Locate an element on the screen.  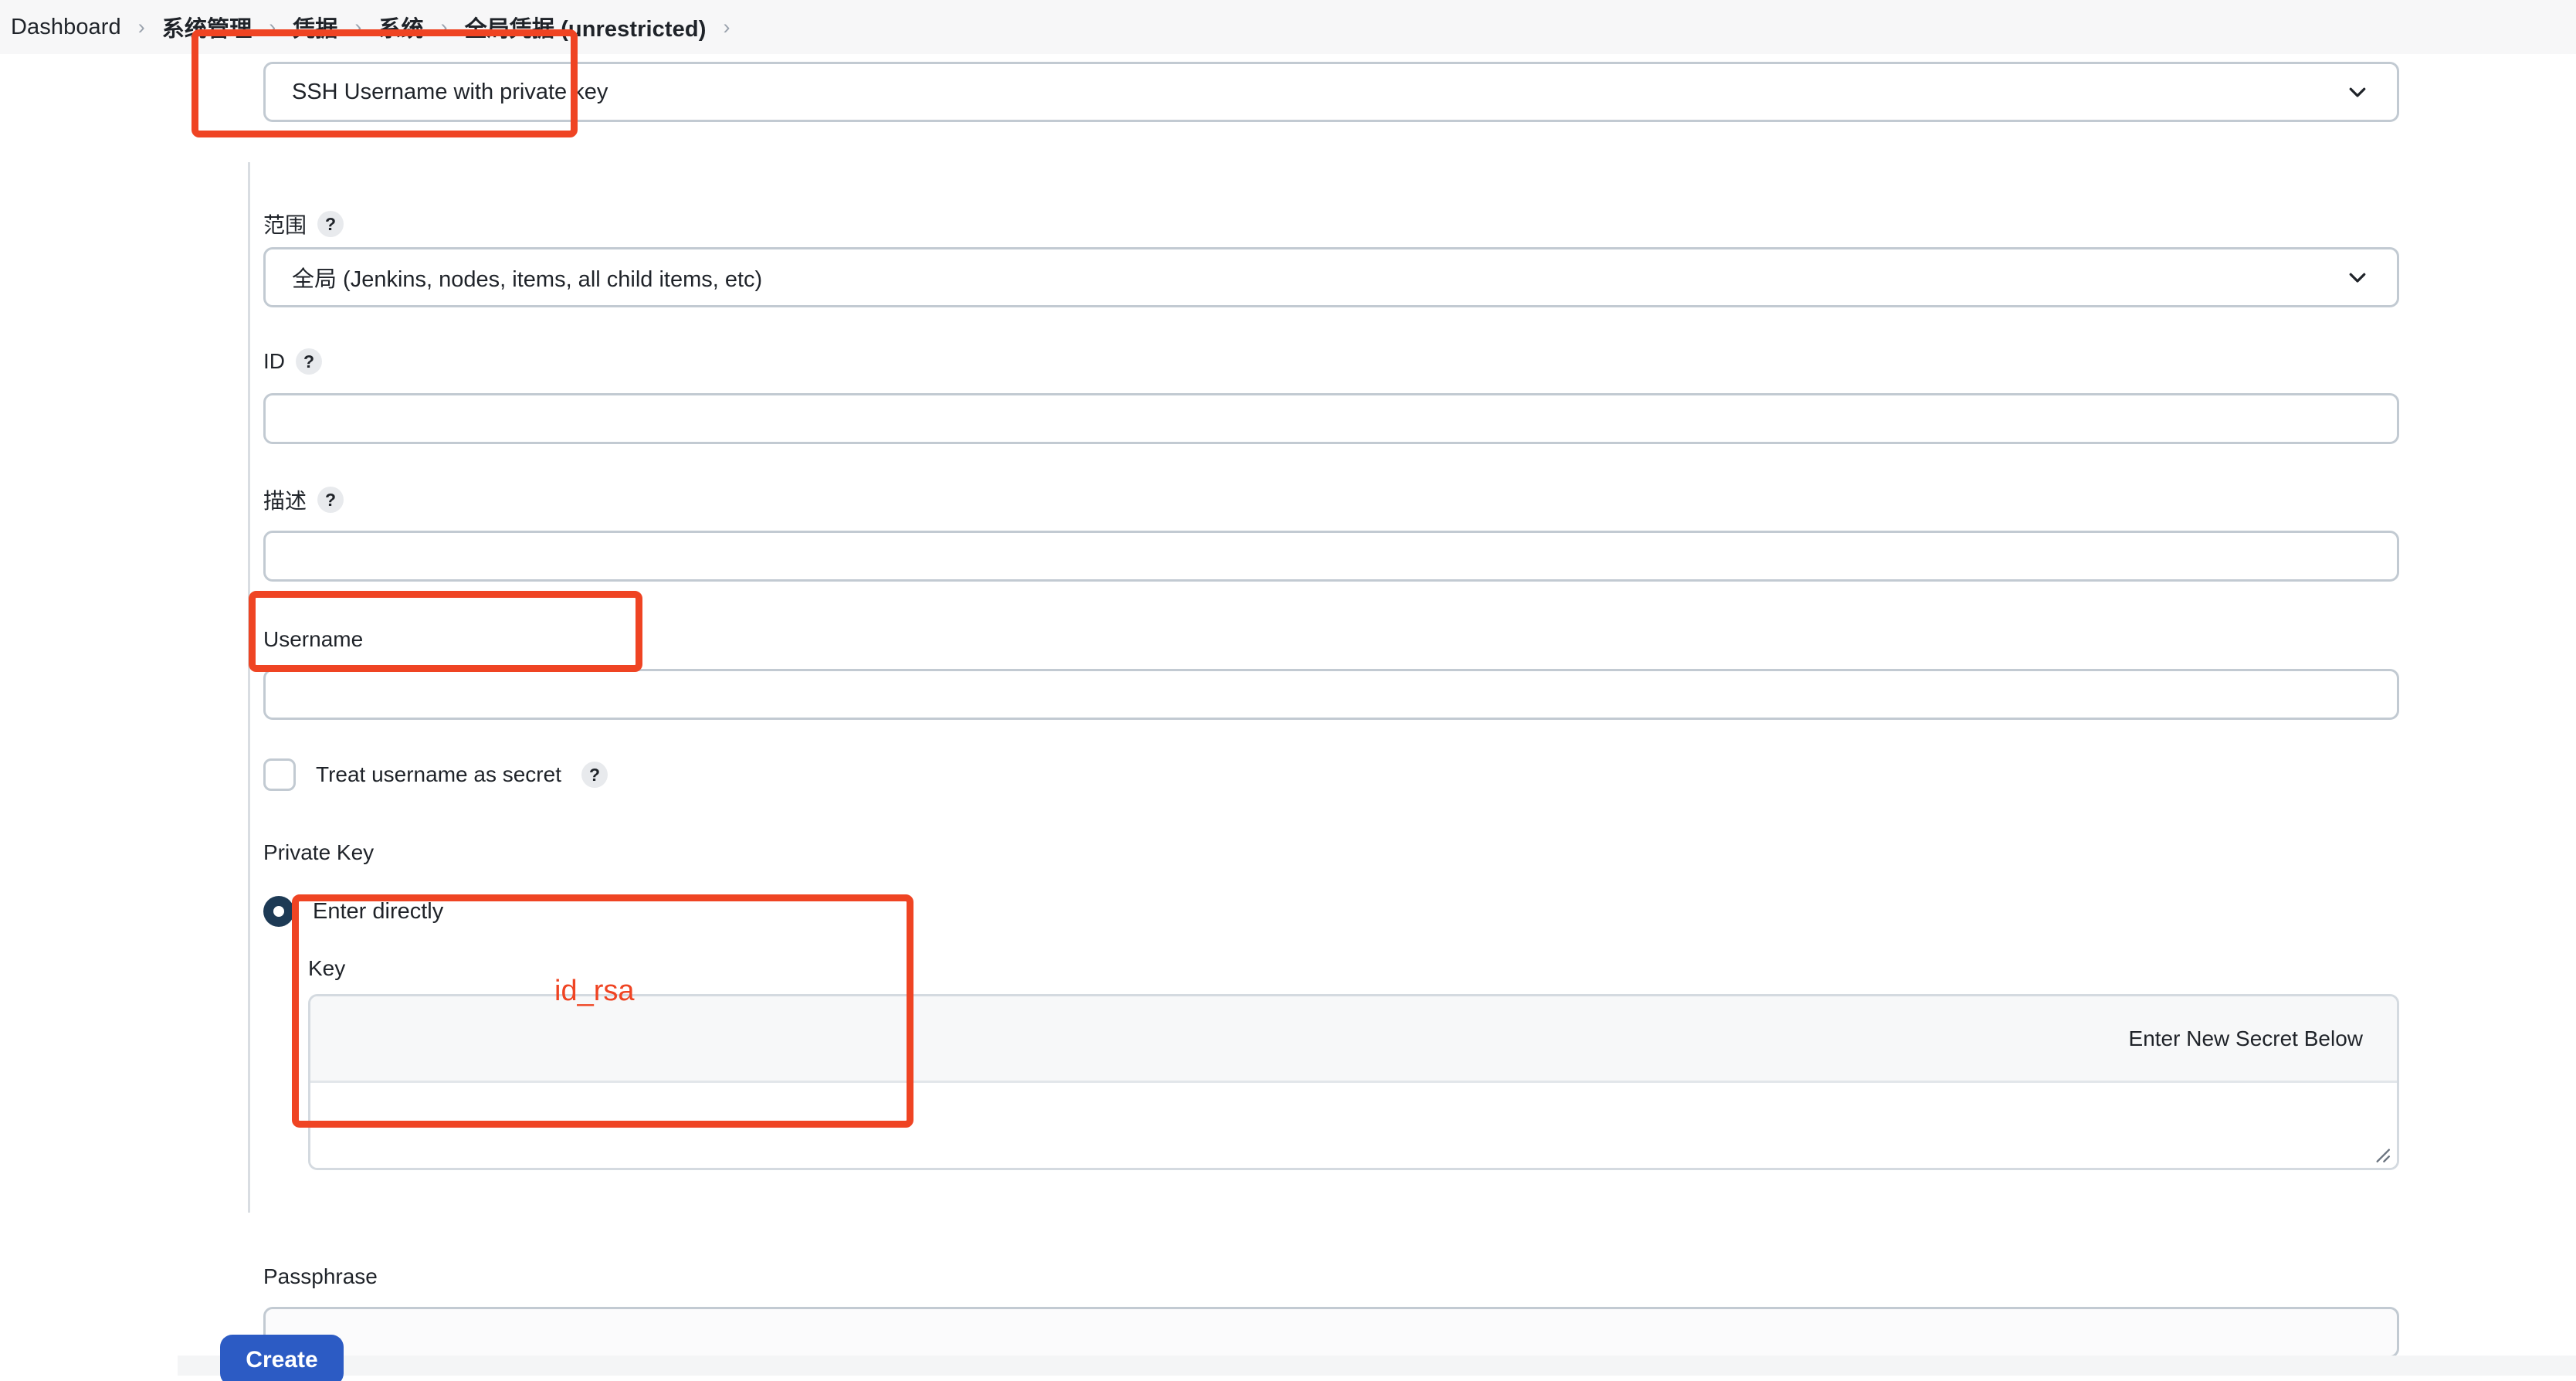
username-label-text: Username is located at coordinates (313, 639).